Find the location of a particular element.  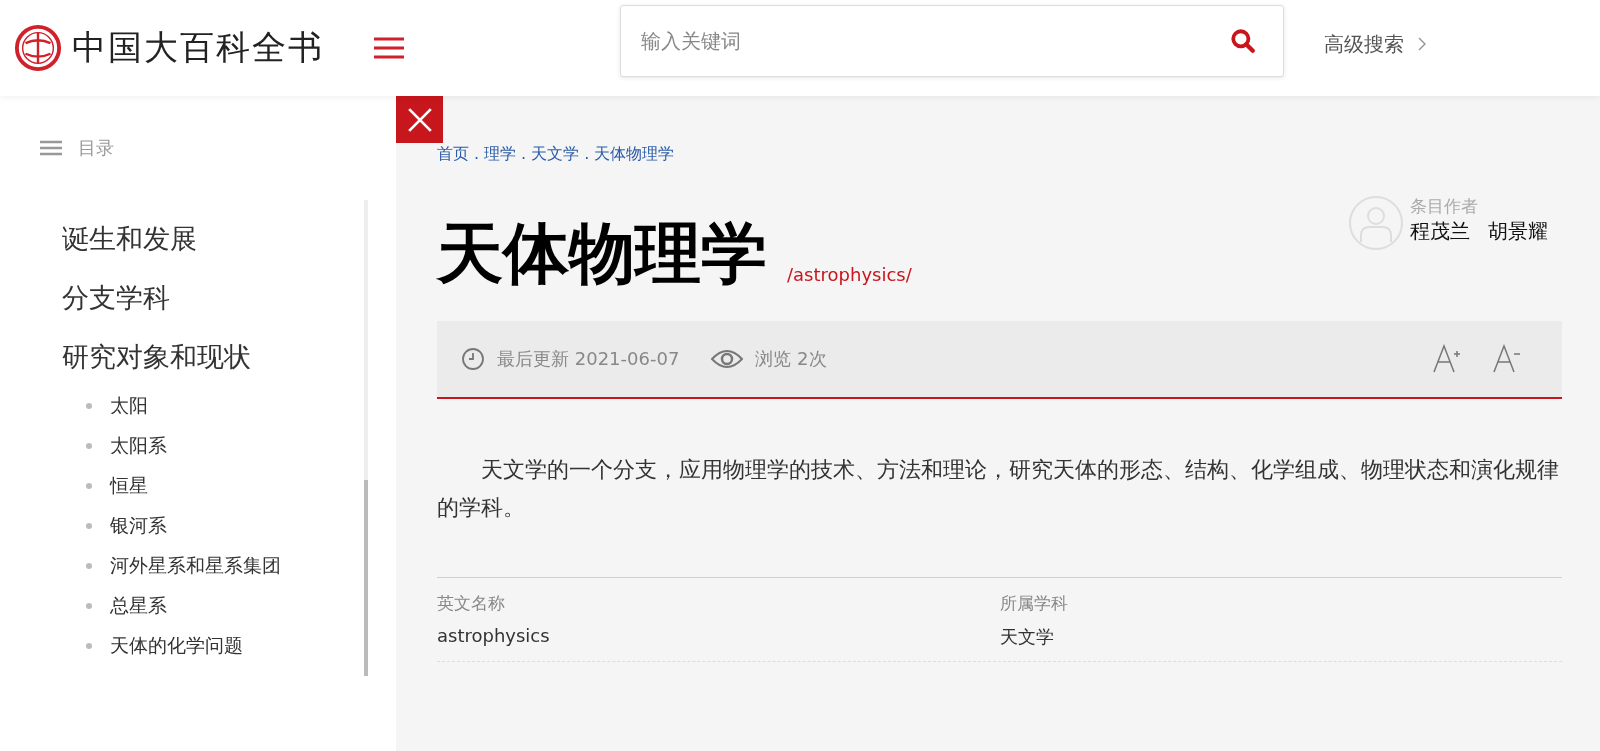

info-label: 英文名称 is located at coordinates (471, 603).